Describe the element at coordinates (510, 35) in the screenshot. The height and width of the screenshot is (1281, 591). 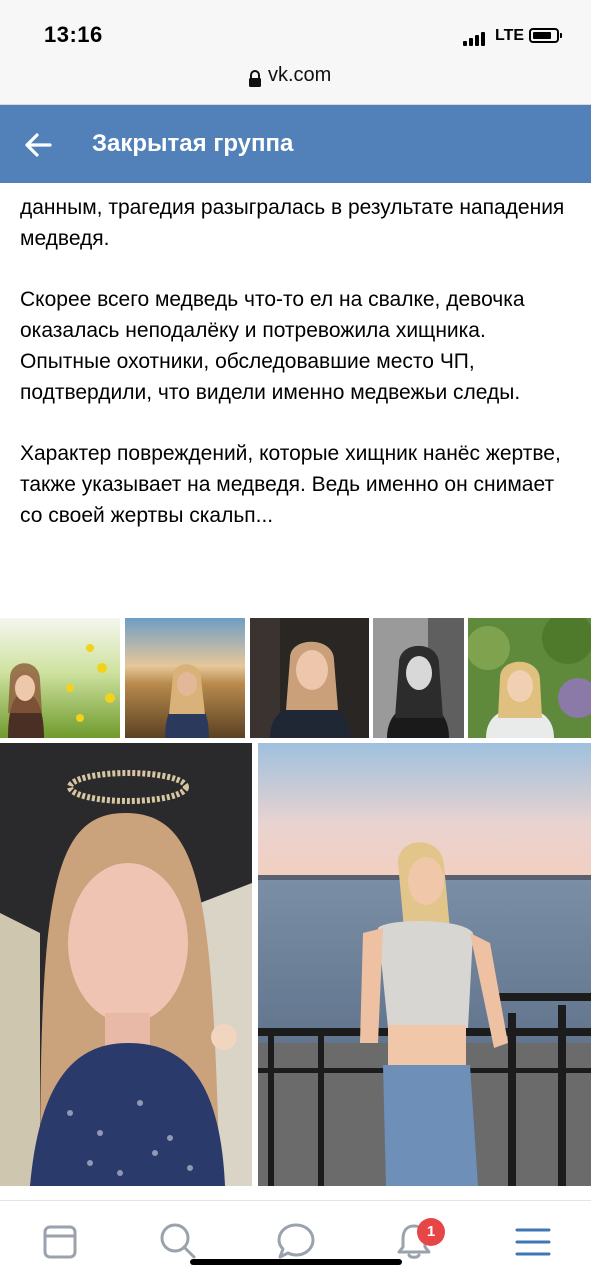
I see `network-type: LTE` at that location.